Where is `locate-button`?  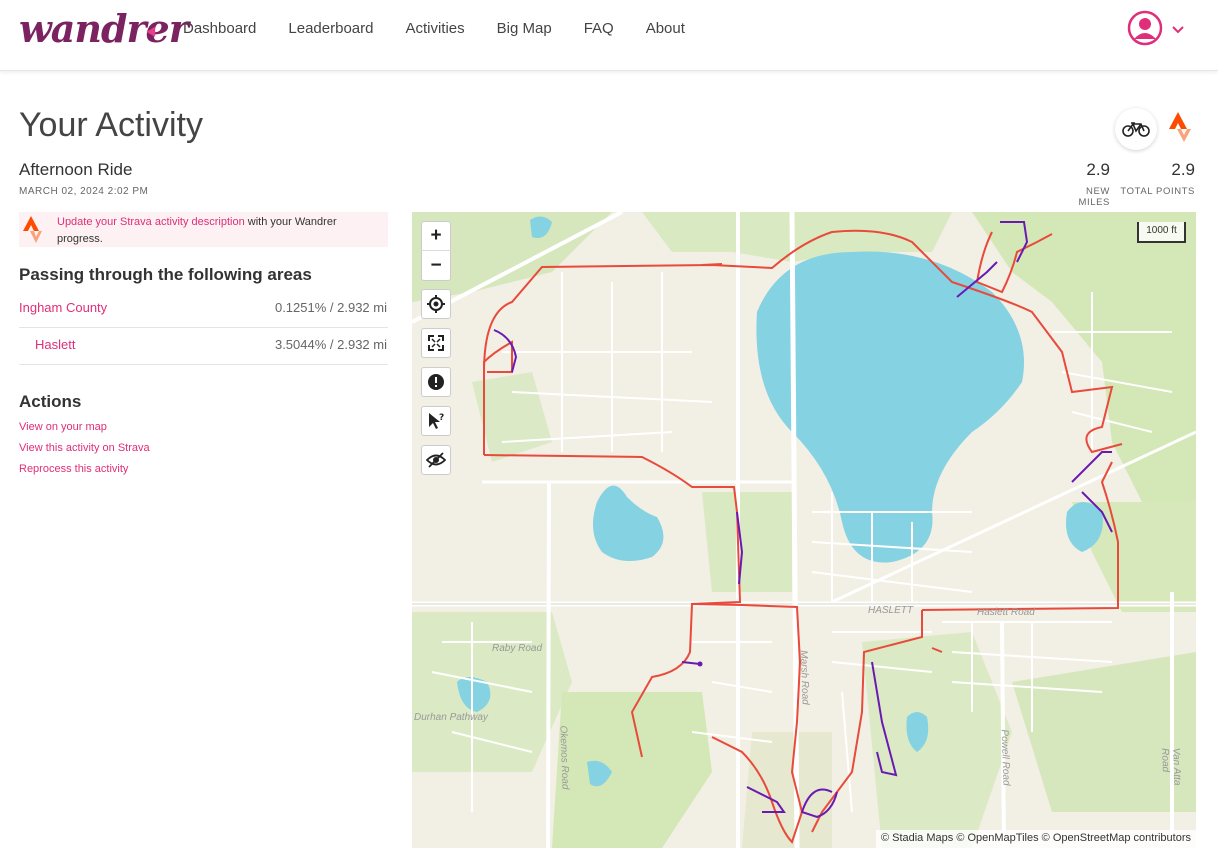 locate-button is located at coordinates (436, 304).